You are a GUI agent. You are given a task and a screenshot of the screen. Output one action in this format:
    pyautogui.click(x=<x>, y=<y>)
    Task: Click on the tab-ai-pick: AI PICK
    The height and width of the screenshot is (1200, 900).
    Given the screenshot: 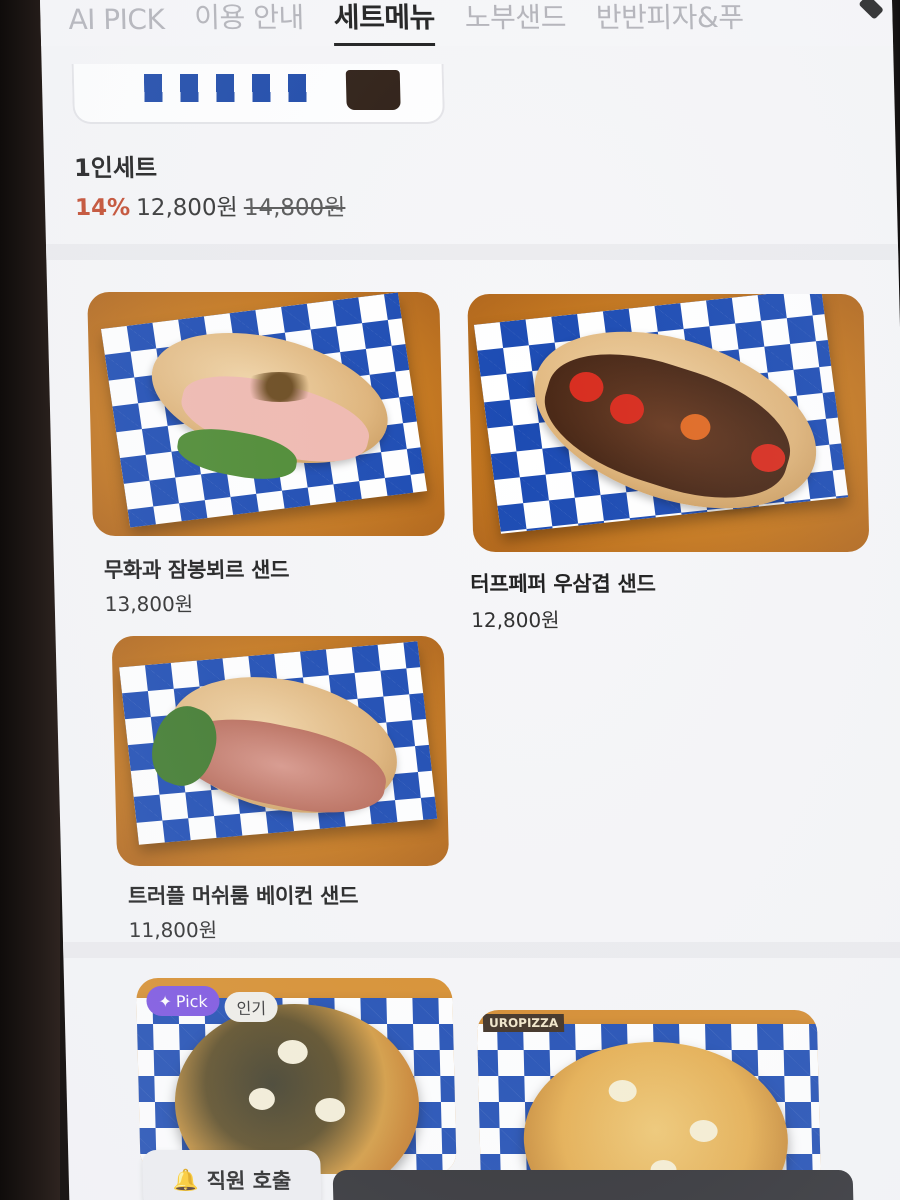 What is the action you would take?
    pyautogui.click(x=116, y=24)
    